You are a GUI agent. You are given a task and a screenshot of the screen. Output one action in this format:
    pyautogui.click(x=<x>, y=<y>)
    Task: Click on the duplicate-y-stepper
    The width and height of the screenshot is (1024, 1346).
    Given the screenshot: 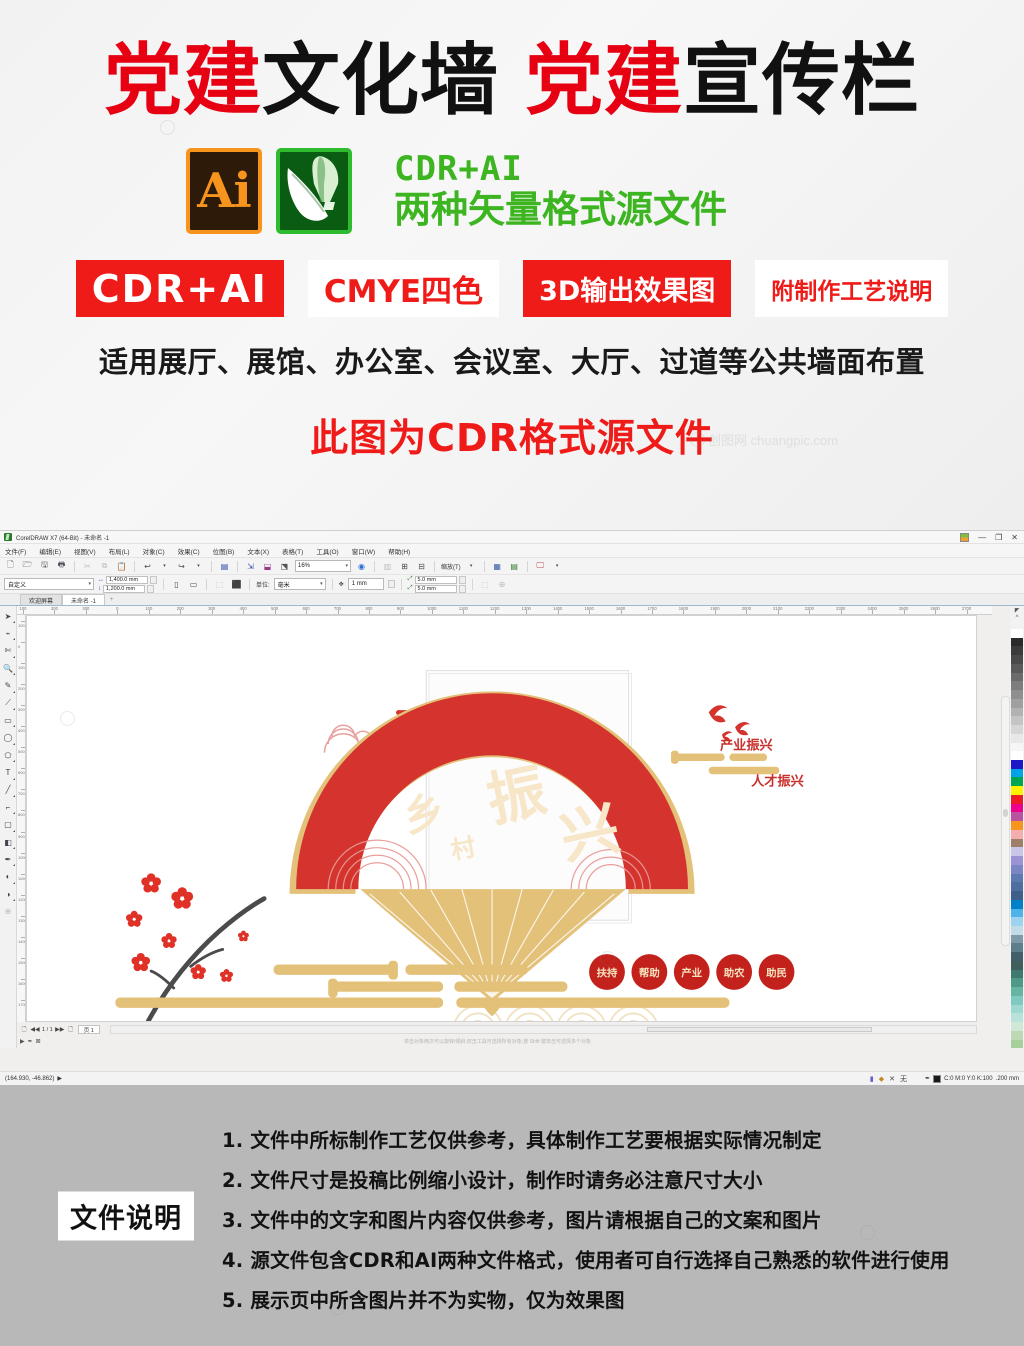 What is the action you would take?
    pyautogui.click(x=462, y=588)
    